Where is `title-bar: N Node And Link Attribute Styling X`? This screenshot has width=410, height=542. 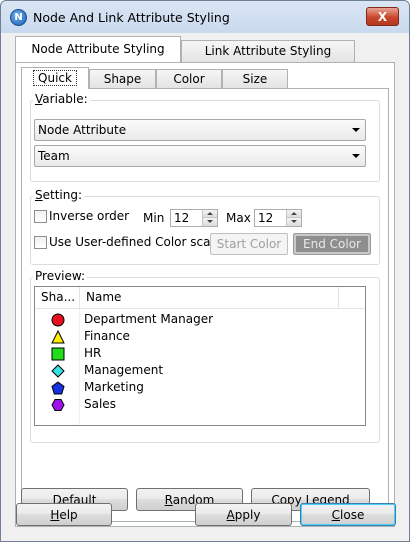 title-bar: N Node And Link Attribute Styling X is located at coordinates (205, 17).